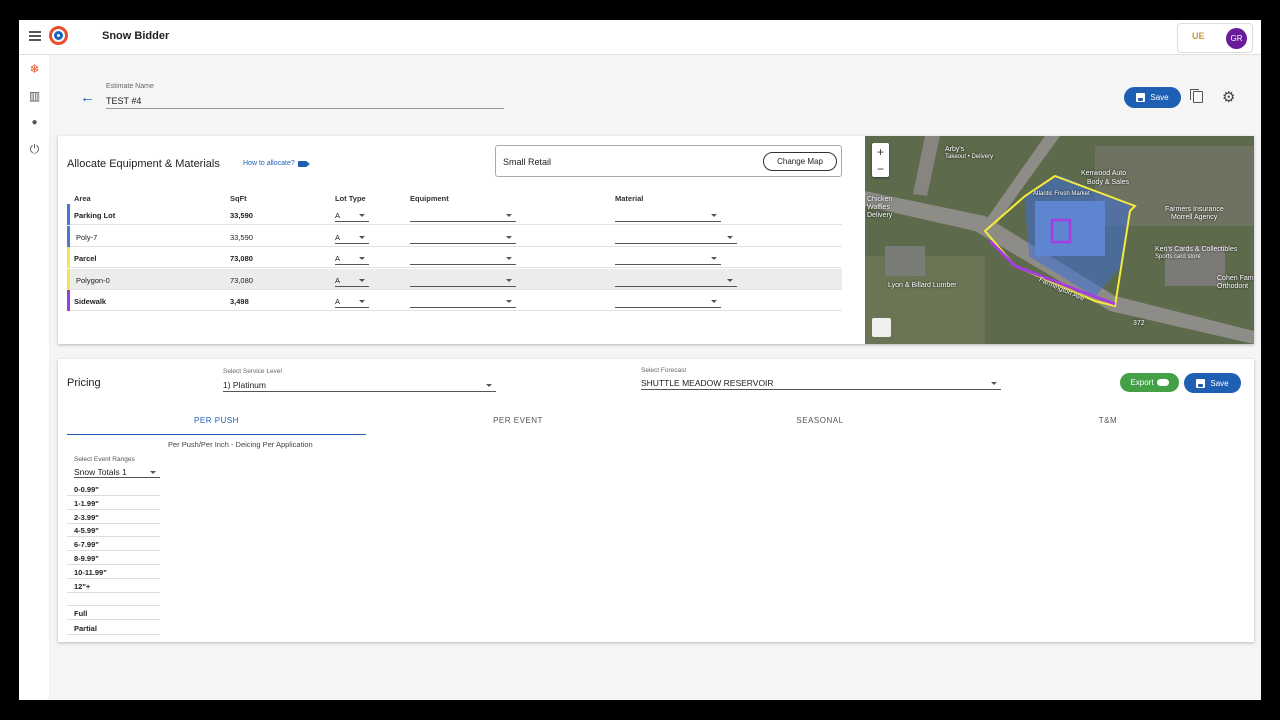 The height and width of the screenshot is (720, 1280). What do you see at coordinates (241, 215) in the screenshot?
I see `area-sqft: 33,590` at bounding box center [241, 215].